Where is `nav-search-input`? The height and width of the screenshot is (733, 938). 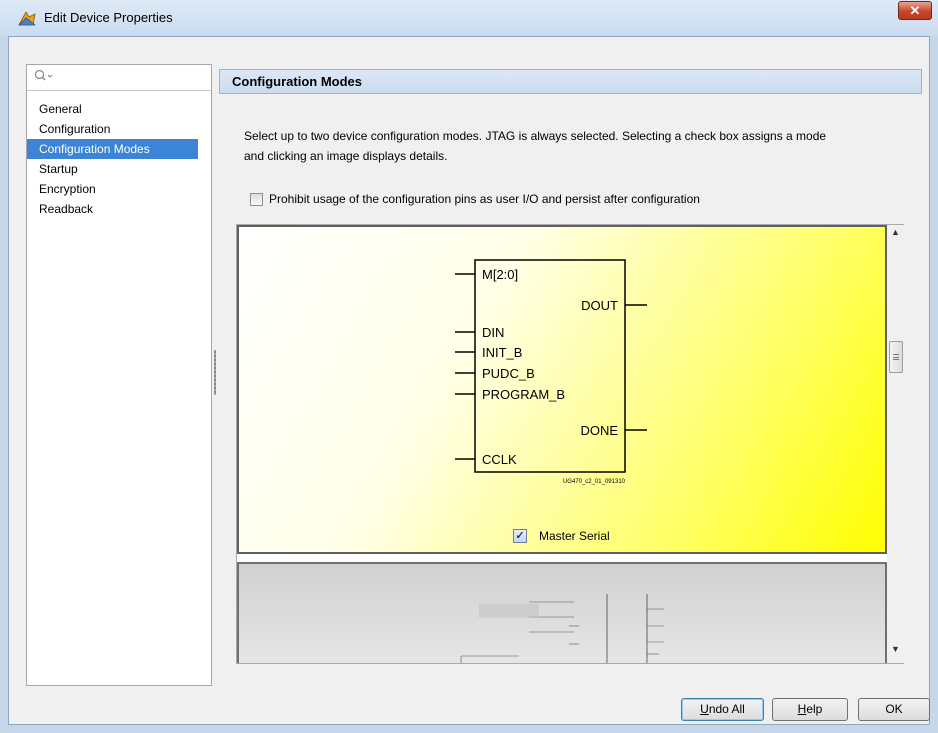
nav-search-input is located at coordinates (119, 78).